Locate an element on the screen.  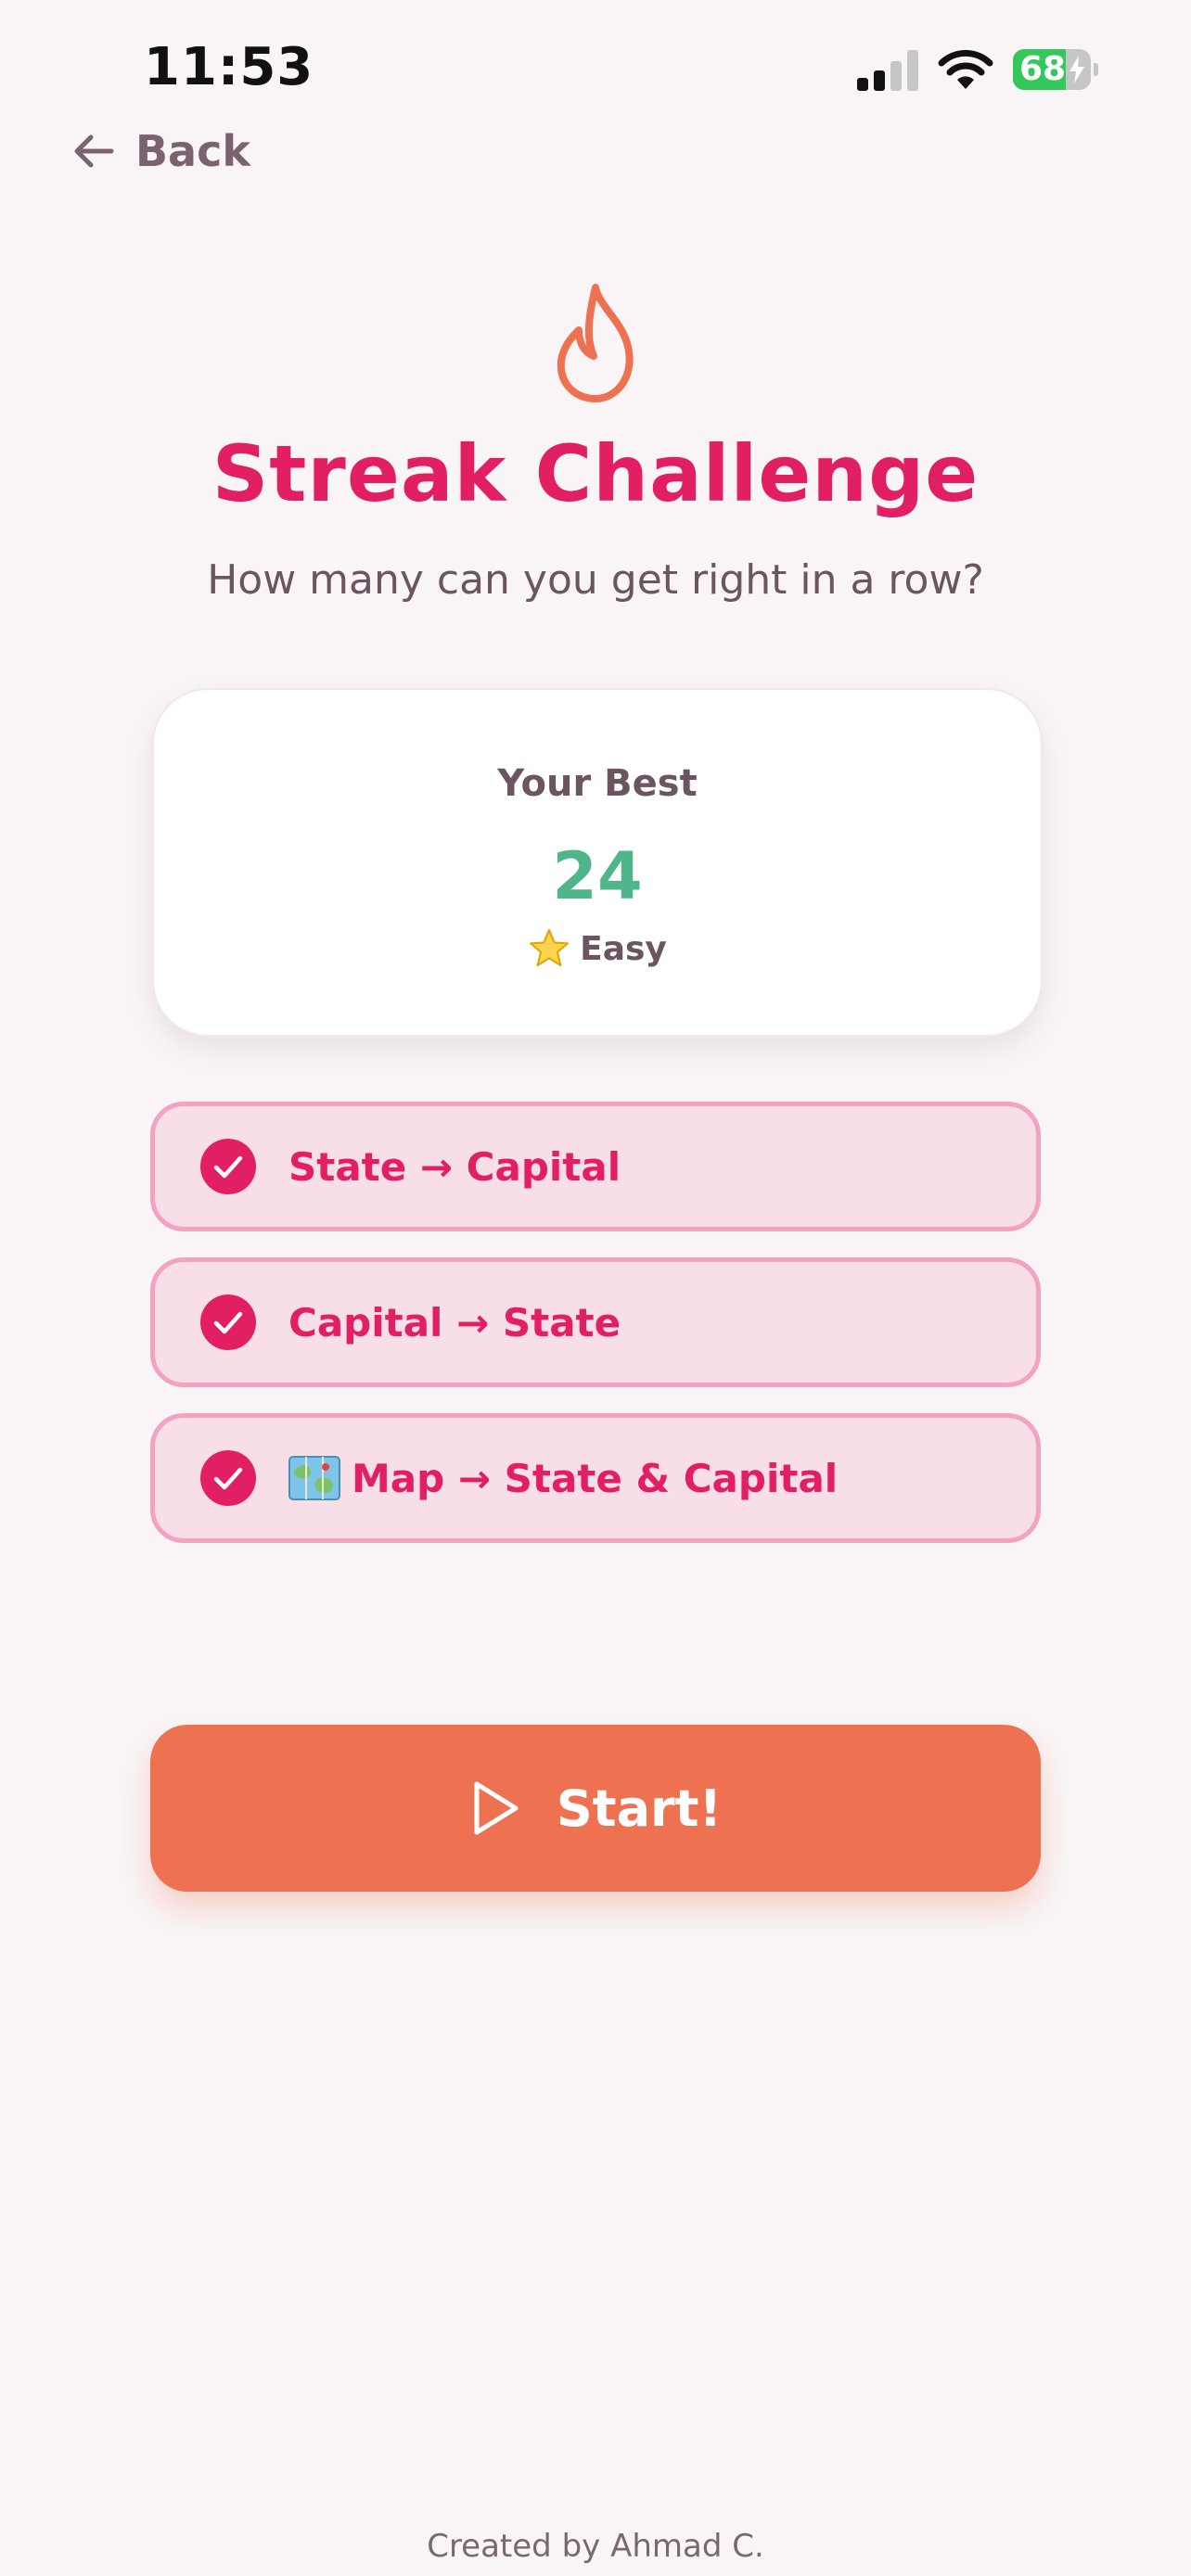
mode-option-map-to-state-capital: Map → State & Capital is located at coordinates (595, 1478).